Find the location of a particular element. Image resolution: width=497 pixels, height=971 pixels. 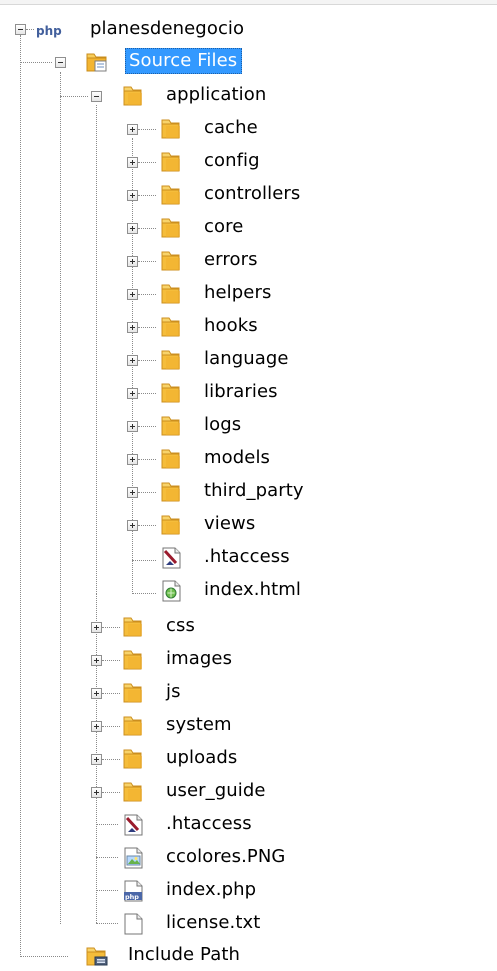

tree-item-ccolores: ccolores.PNG is located at coordinates (165, 858).